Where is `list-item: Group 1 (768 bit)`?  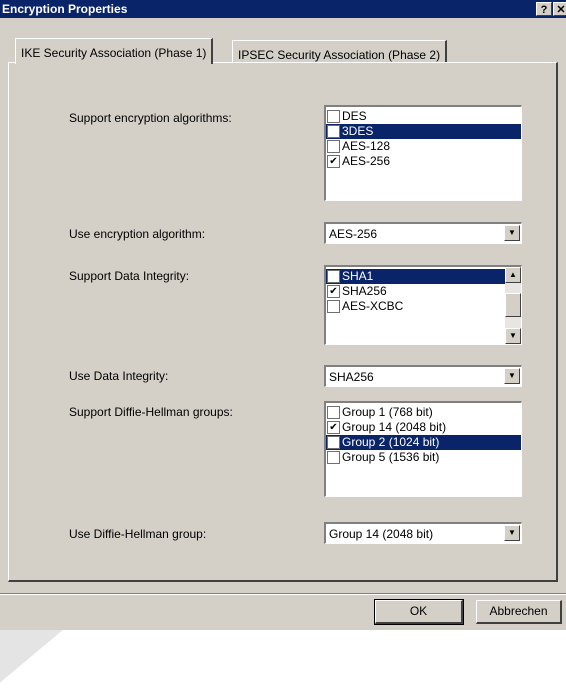 list-item: Group 1 (768 bit) is located at coordinates (423, 412).